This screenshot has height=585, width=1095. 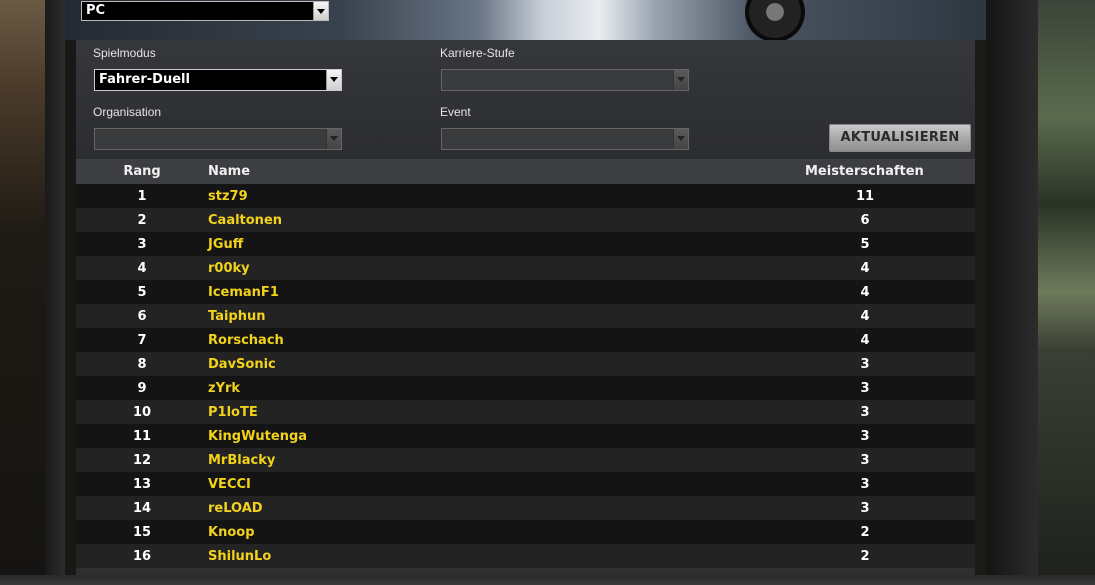 What do you see at coordinates (775, 21) in the screenshot?
I see `car-wheel-graphic` at bounding box center [775, 21].